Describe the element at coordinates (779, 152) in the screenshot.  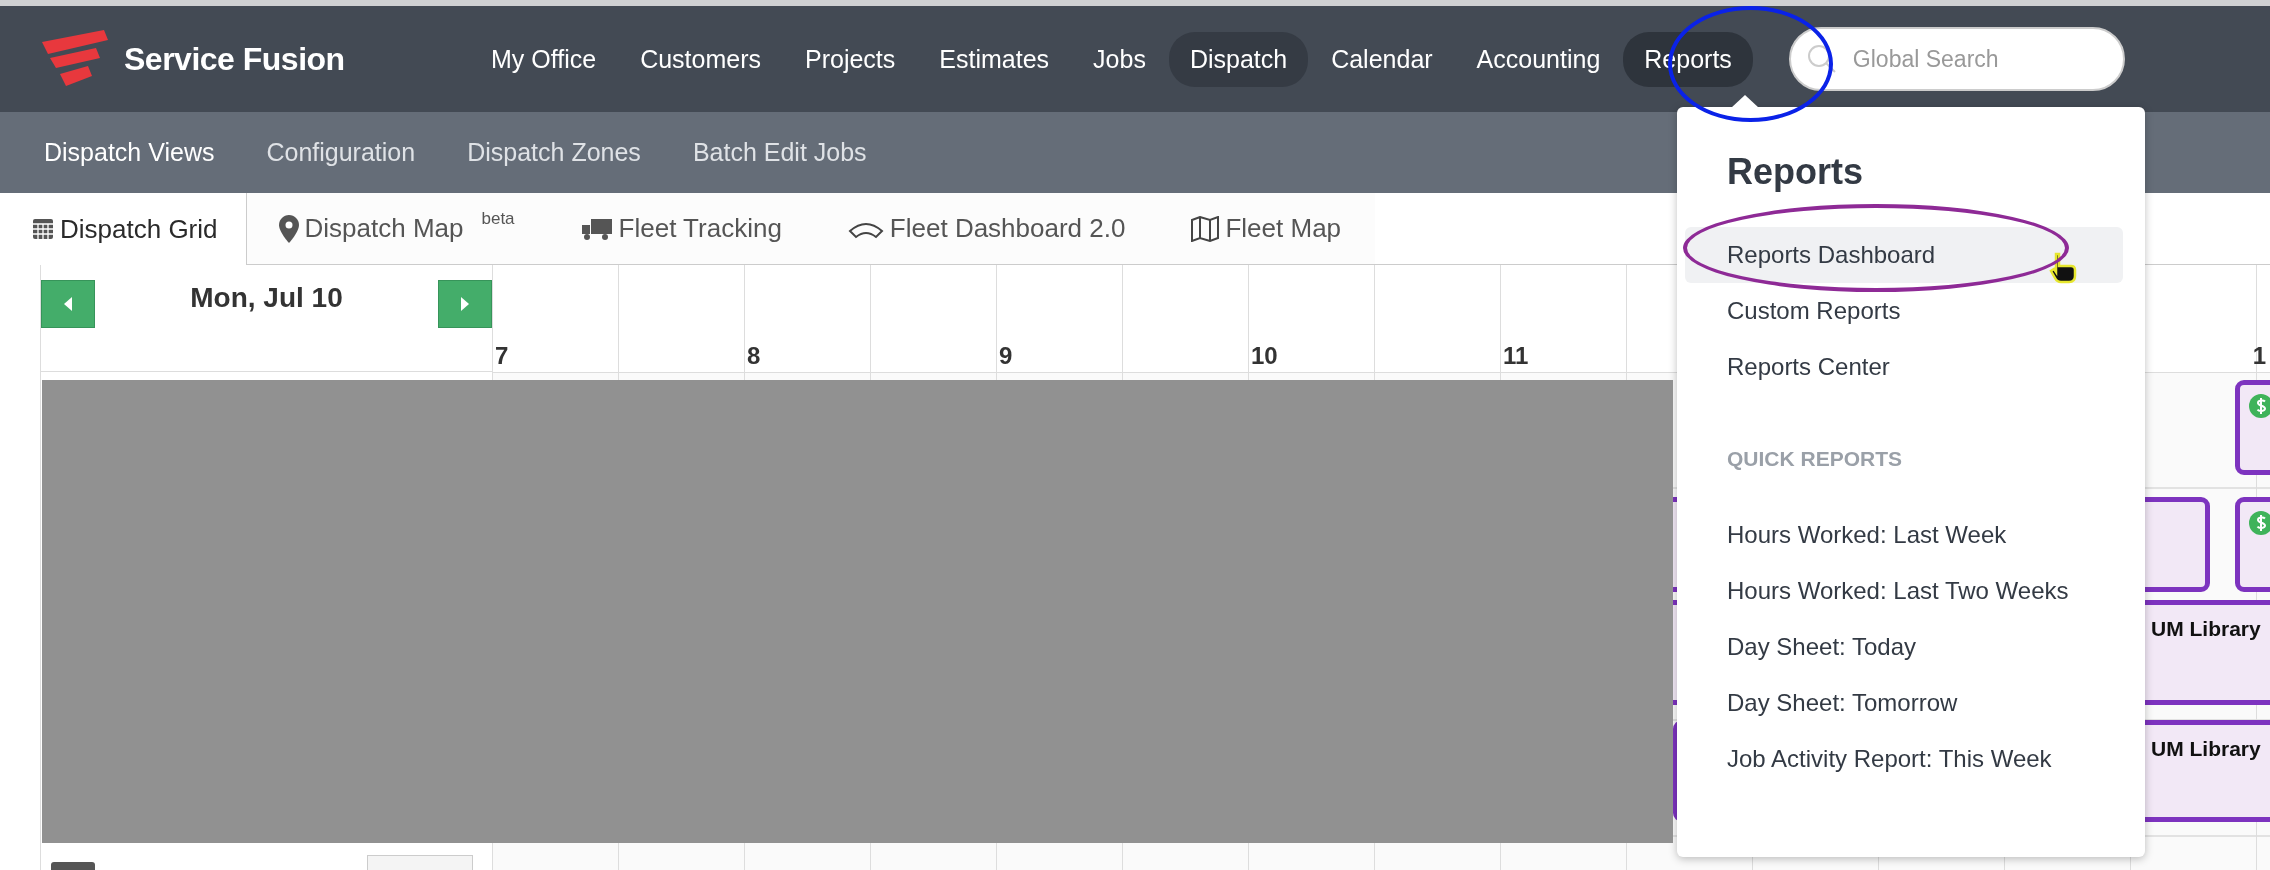
I see `sub-nav-link: Batch Edit Jobs` at that location.